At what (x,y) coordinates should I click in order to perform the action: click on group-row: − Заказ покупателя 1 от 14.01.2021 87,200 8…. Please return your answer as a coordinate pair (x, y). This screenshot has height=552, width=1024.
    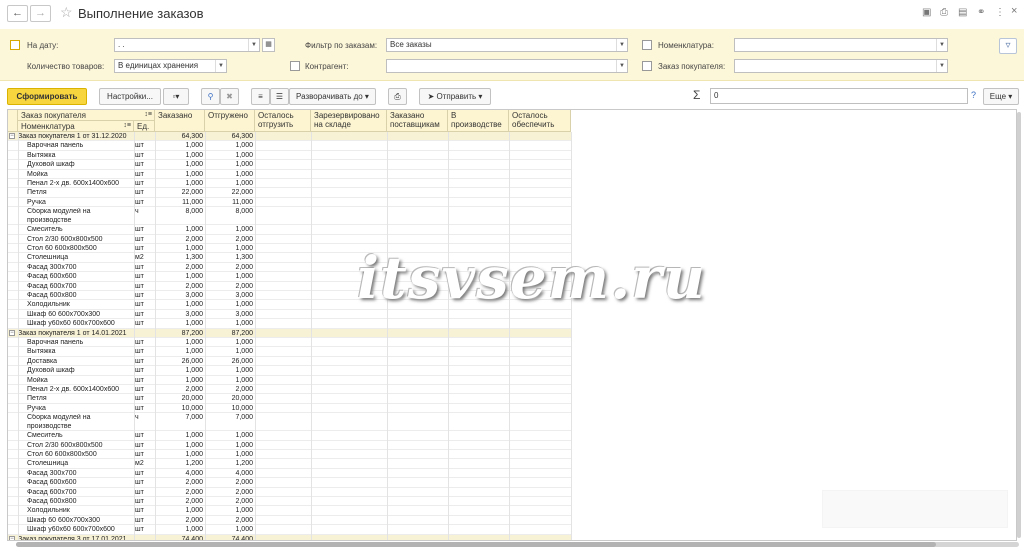
    Looking at the image, I should click on (289, 333).